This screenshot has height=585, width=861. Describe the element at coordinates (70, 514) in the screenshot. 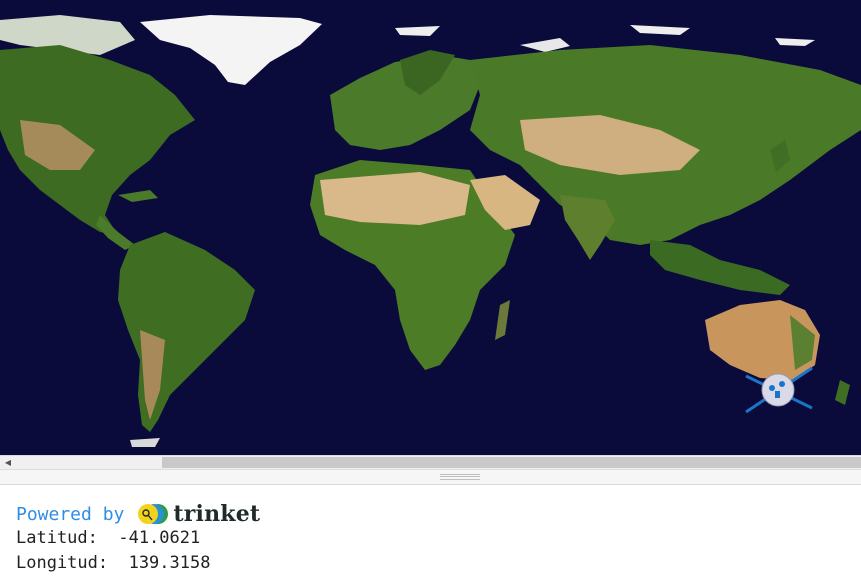

I see `powered-by-label: Powered by` at that location.